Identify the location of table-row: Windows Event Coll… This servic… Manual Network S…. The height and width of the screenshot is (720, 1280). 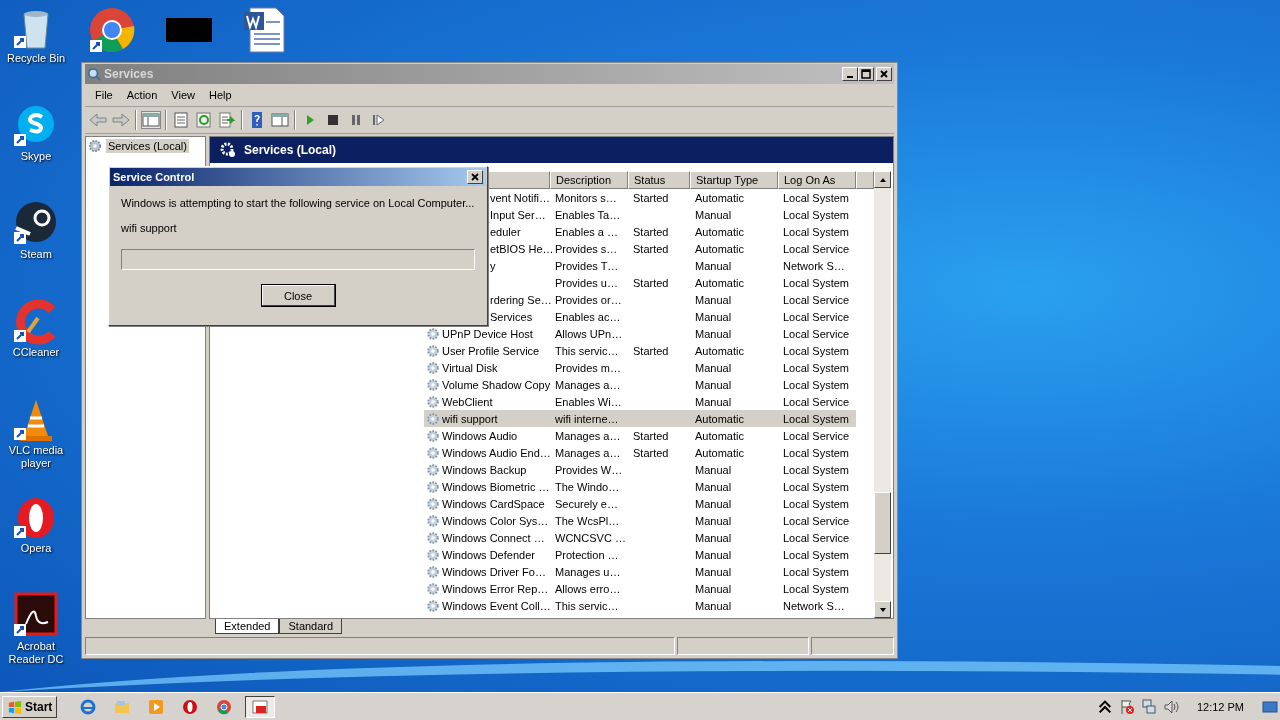
(640, 605).